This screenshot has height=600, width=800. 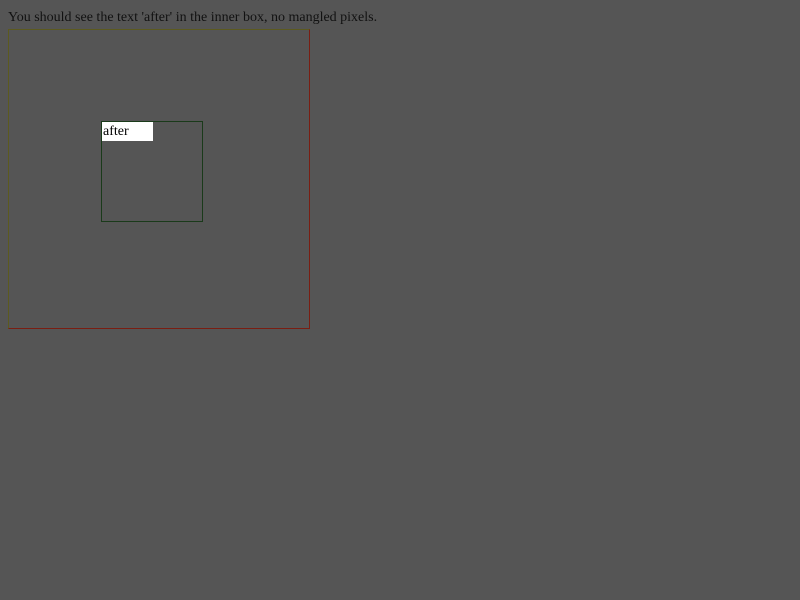 I want to click on inner-box-text: after, so click(x=127, y=131).